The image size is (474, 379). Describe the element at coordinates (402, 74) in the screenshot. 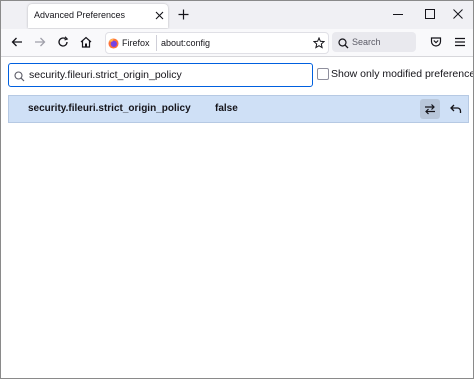

I see `show-modified-label: Show only modified preferences` at that location.